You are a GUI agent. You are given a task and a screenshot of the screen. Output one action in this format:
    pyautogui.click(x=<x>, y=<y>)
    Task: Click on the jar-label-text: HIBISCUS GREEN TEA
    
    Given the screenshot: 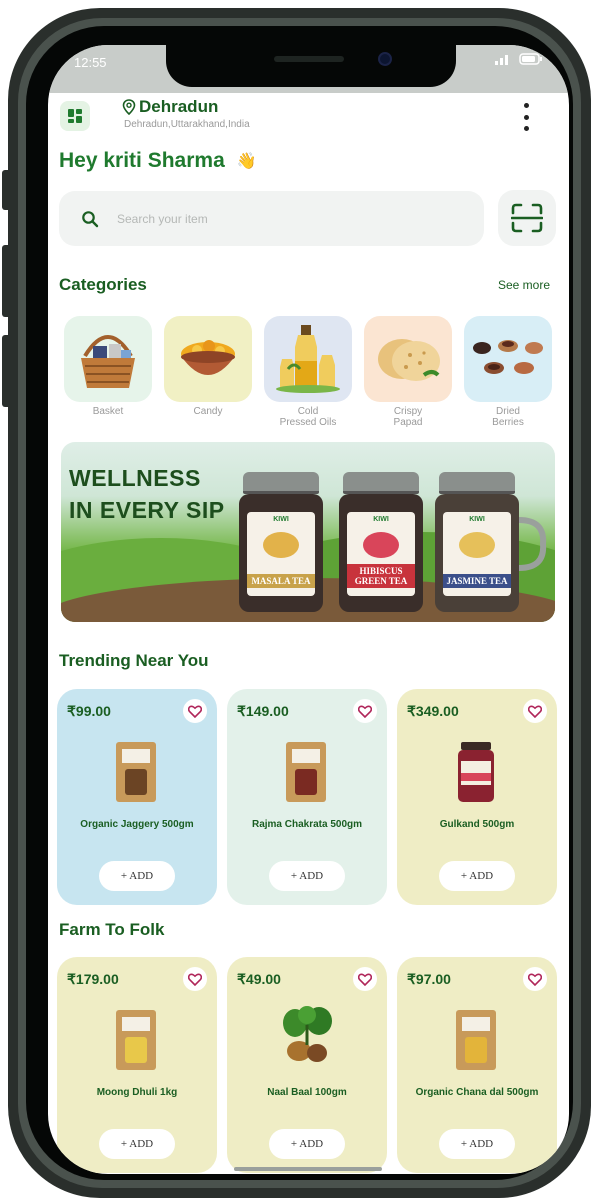 What is the action you would take?
    pyautogui.click(x=381, y=576)
    